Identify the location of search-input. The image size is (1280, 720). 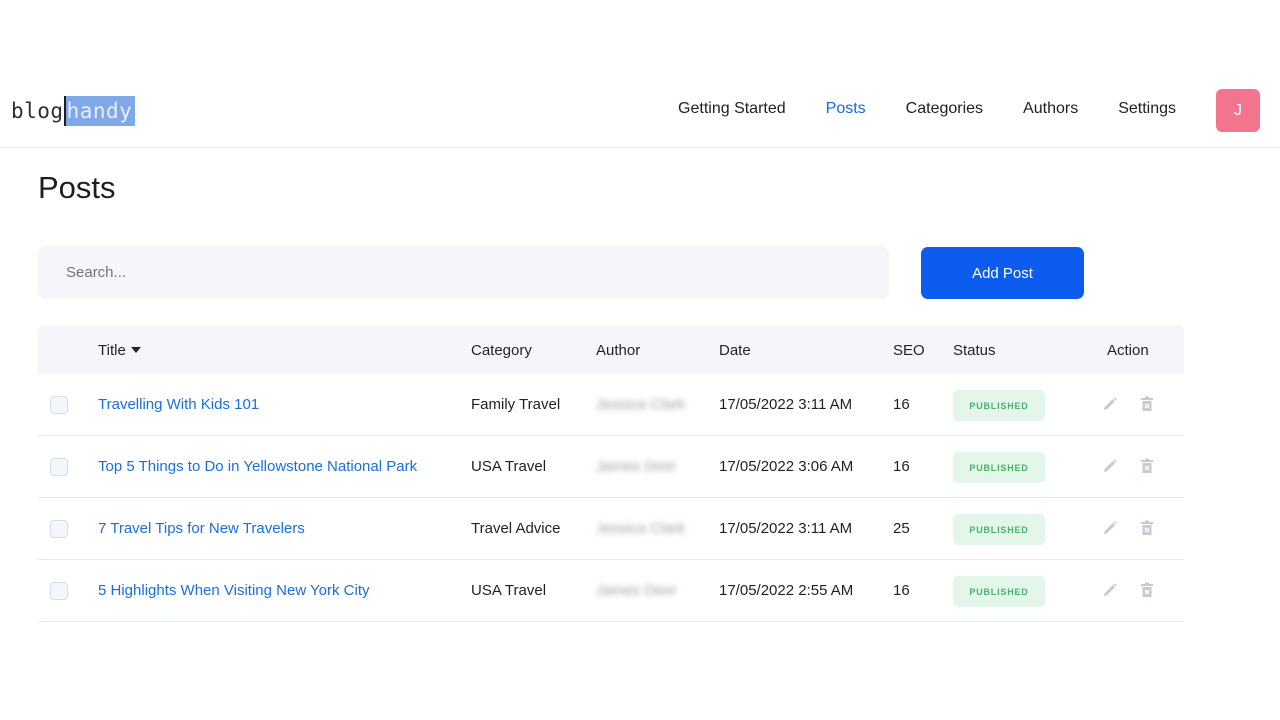
(463, 272).